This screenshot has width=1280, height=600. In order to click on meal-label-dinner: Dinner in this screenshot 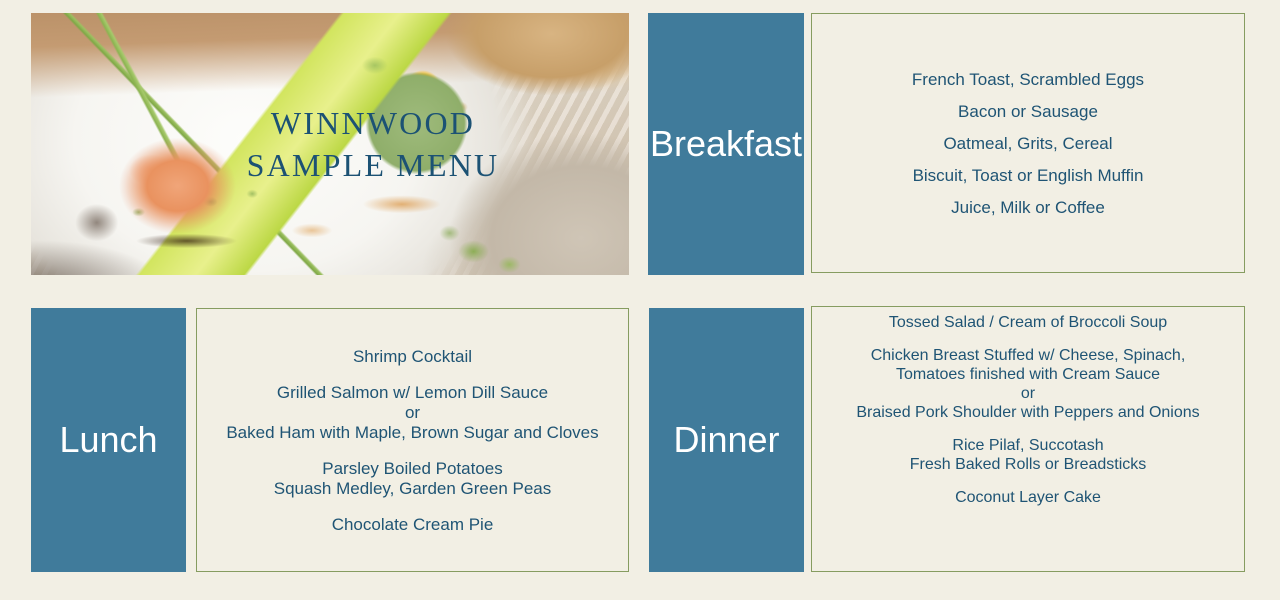, I will do `click(726, 440)`.